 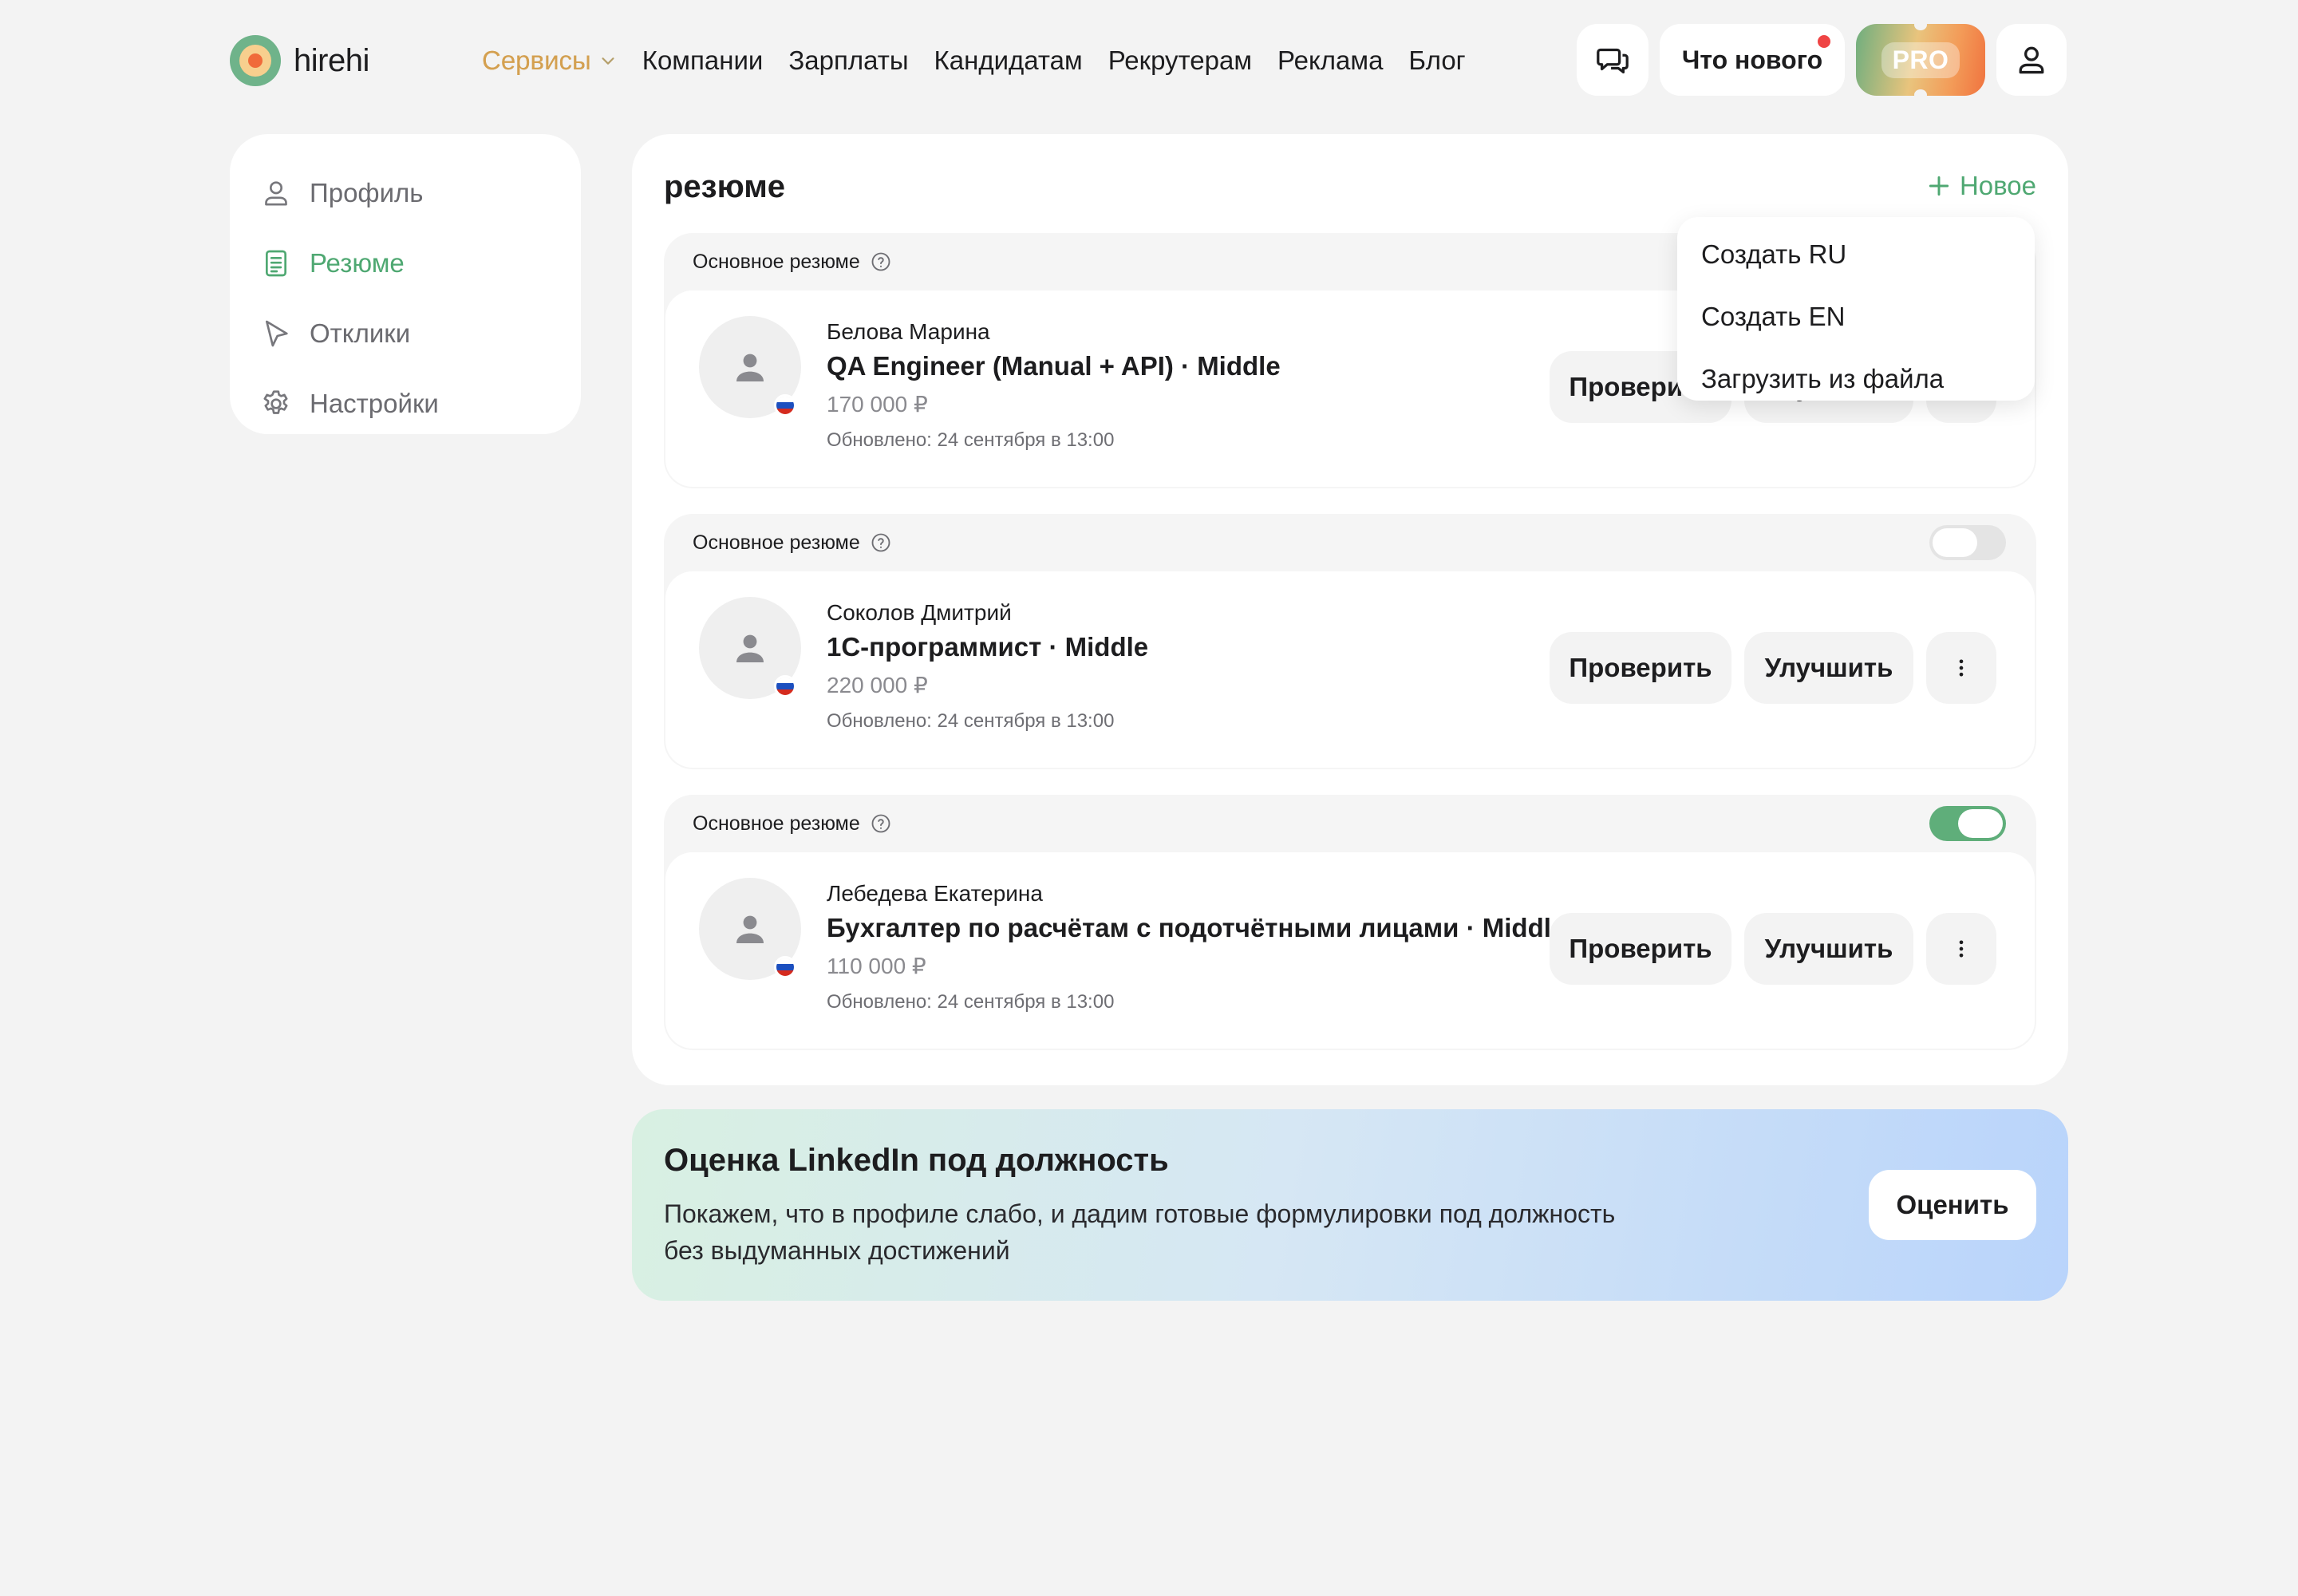 I want to click on nav-blog: Блог, so click(x=1437, y=60).